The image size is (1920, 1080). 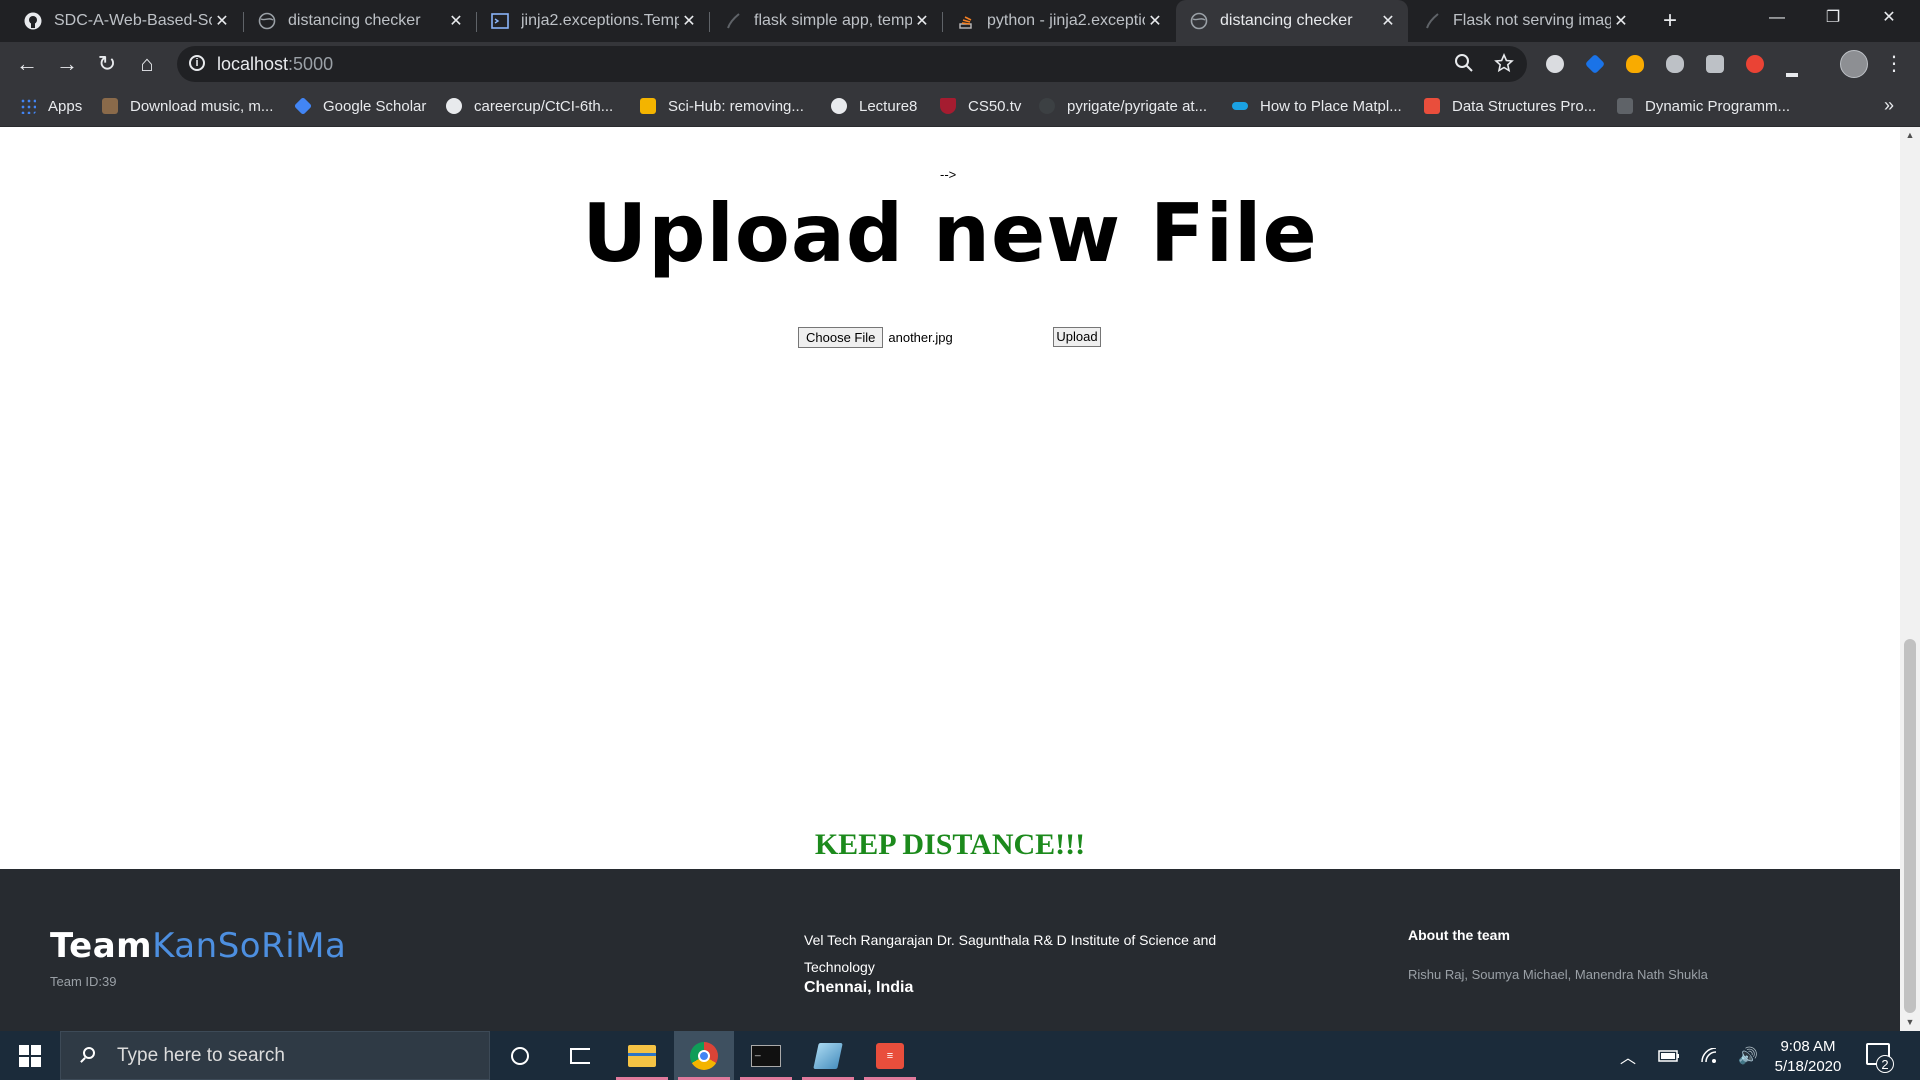 What do you see at coordinates (197, 63) in the screenshot?
I see `site-info-icon: i` at bounding box center [197, 63].